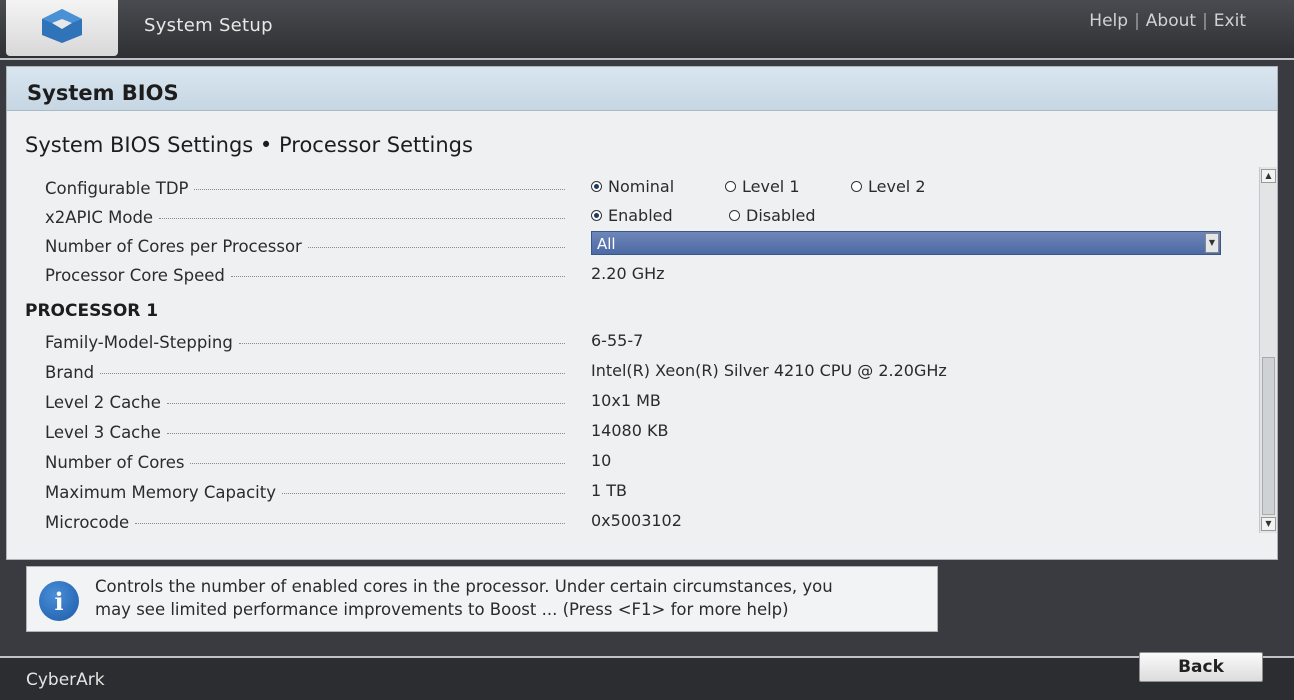 This screenshot has height=700, width=1294. I want to click on setting-row-configurable-tdp: Configurable TDP Nominal Level 1 Level 2, so click(645, 191).